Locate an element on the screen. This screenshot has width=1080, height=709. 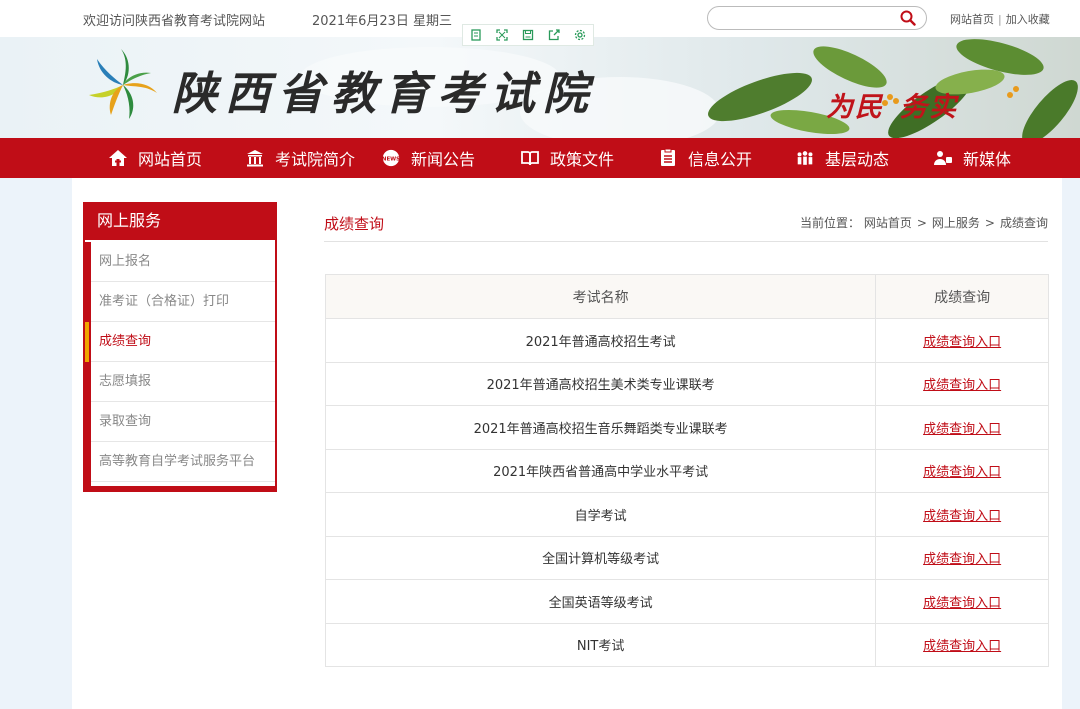
breadcrumb: 当前位置： 网站首页 > 网上服务 > 成绩查询 is located at coordinates (924, 222).